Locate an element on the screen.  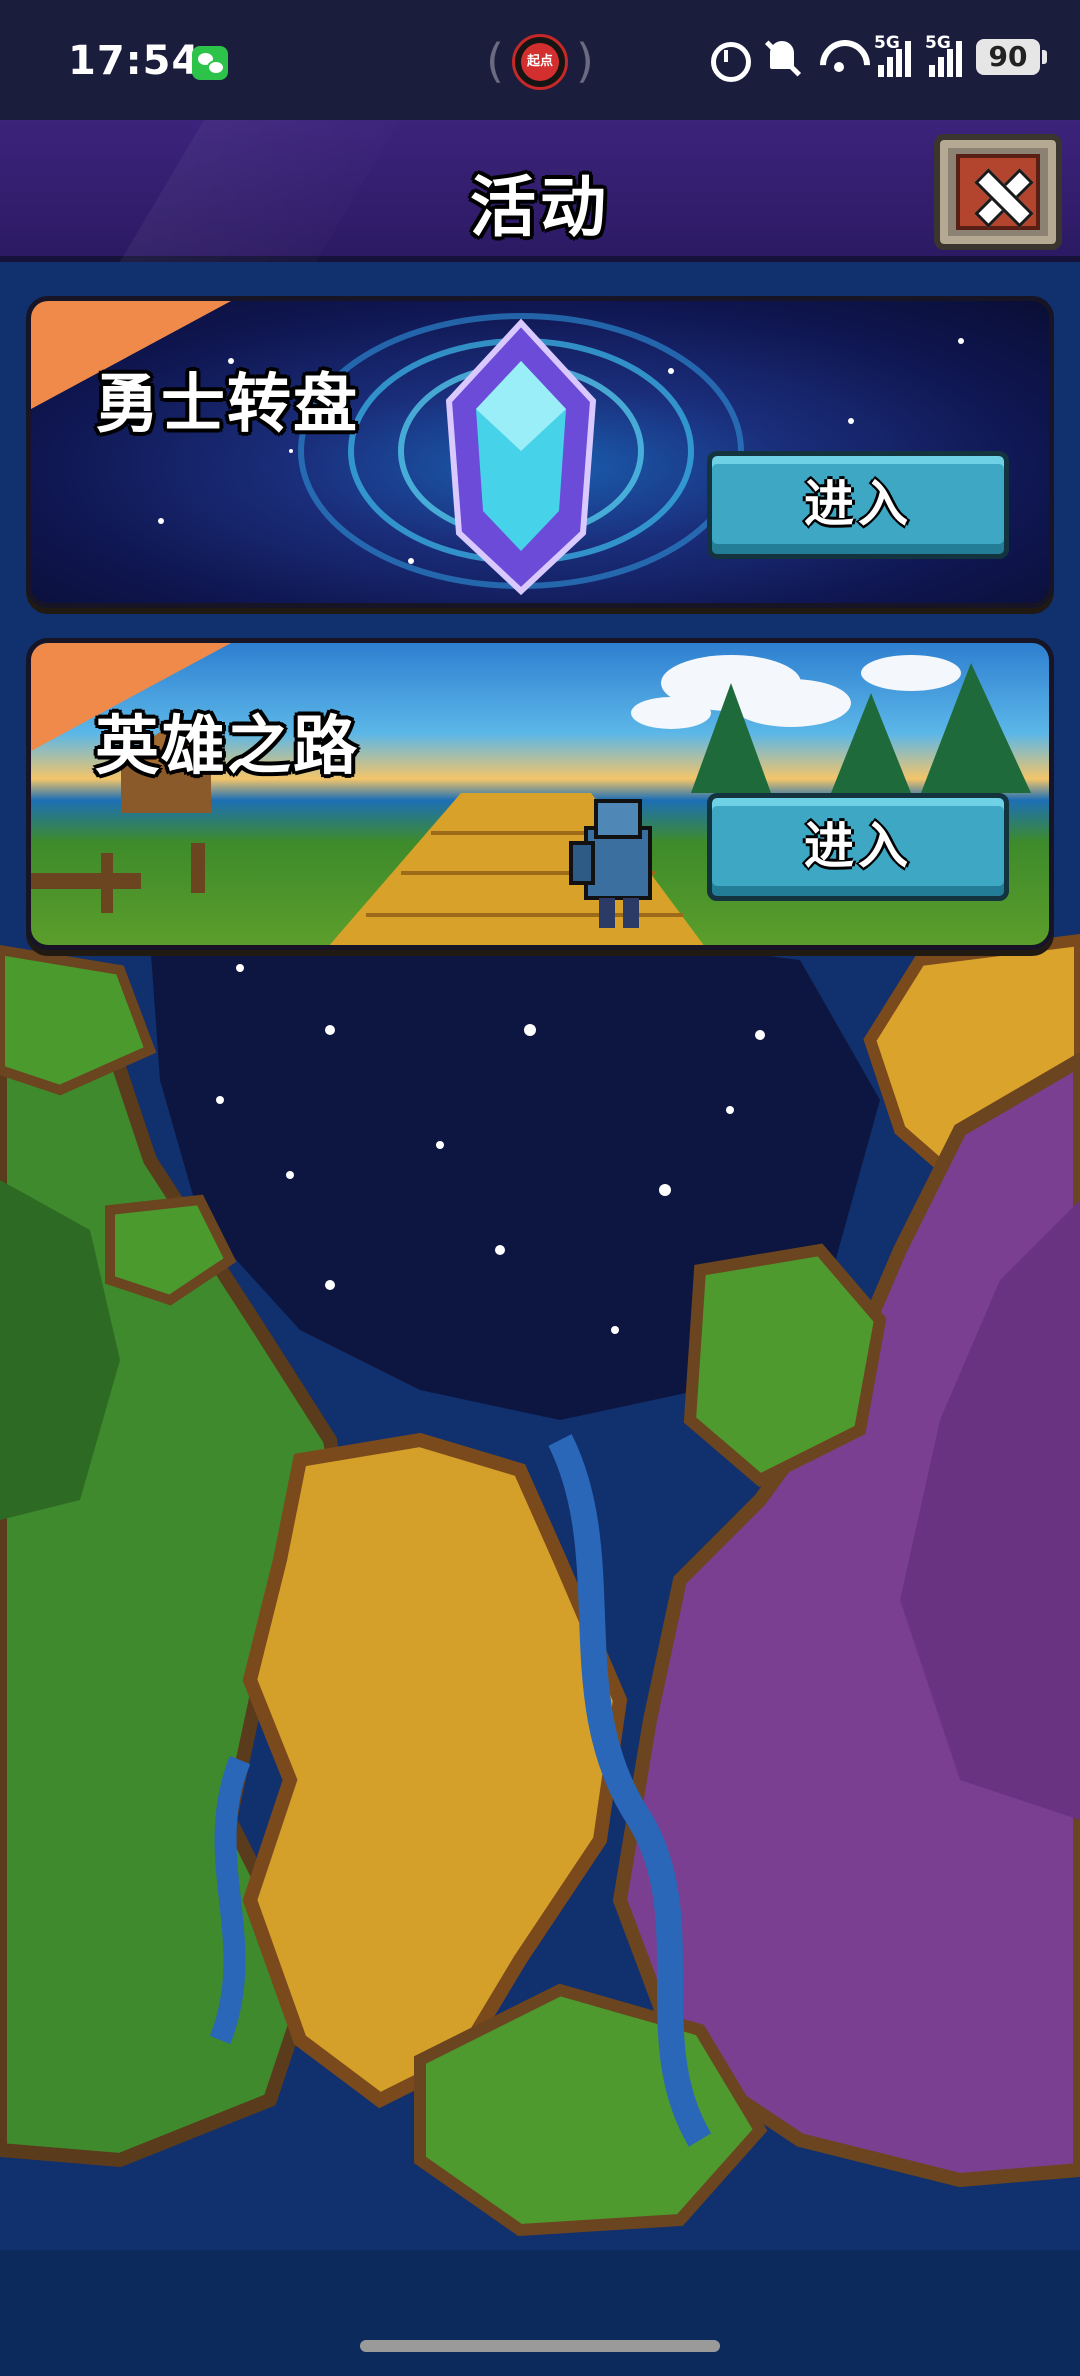
signal-icon: 5G is located at coordinates (892, 55).